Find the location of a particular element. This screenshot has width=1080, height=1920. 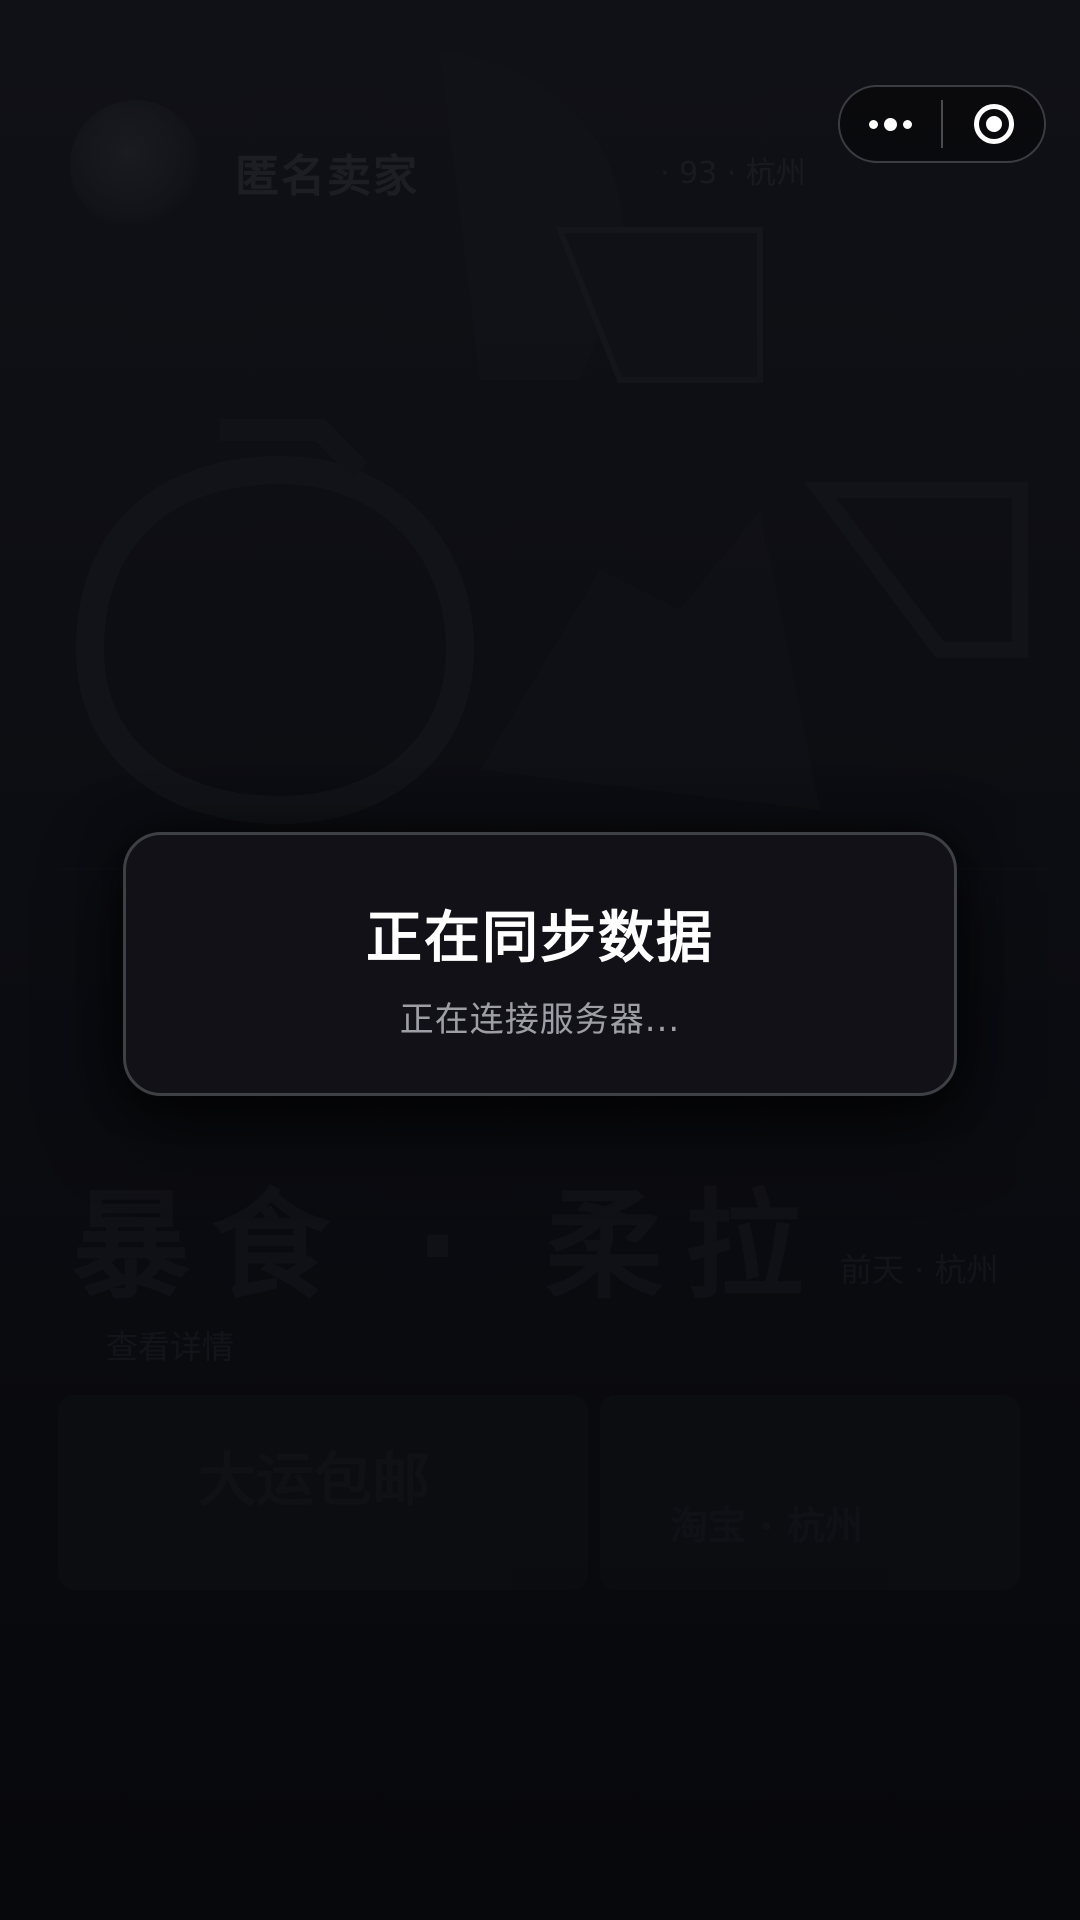

shipping-card: 大运包邮 is located at coordinates (323, 1492).